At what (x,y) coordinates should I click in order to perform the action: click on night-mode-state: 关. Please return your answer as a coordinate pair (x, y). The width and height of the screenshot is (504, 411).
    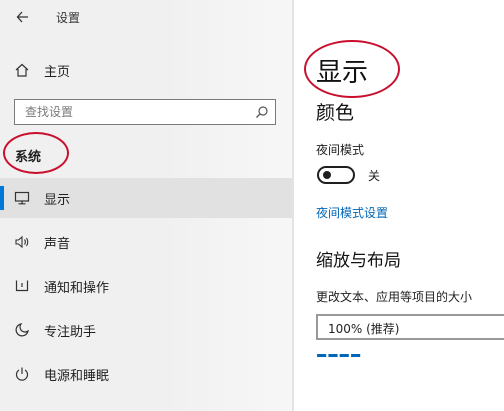
    Looking at the image, I should click on (374, 176).